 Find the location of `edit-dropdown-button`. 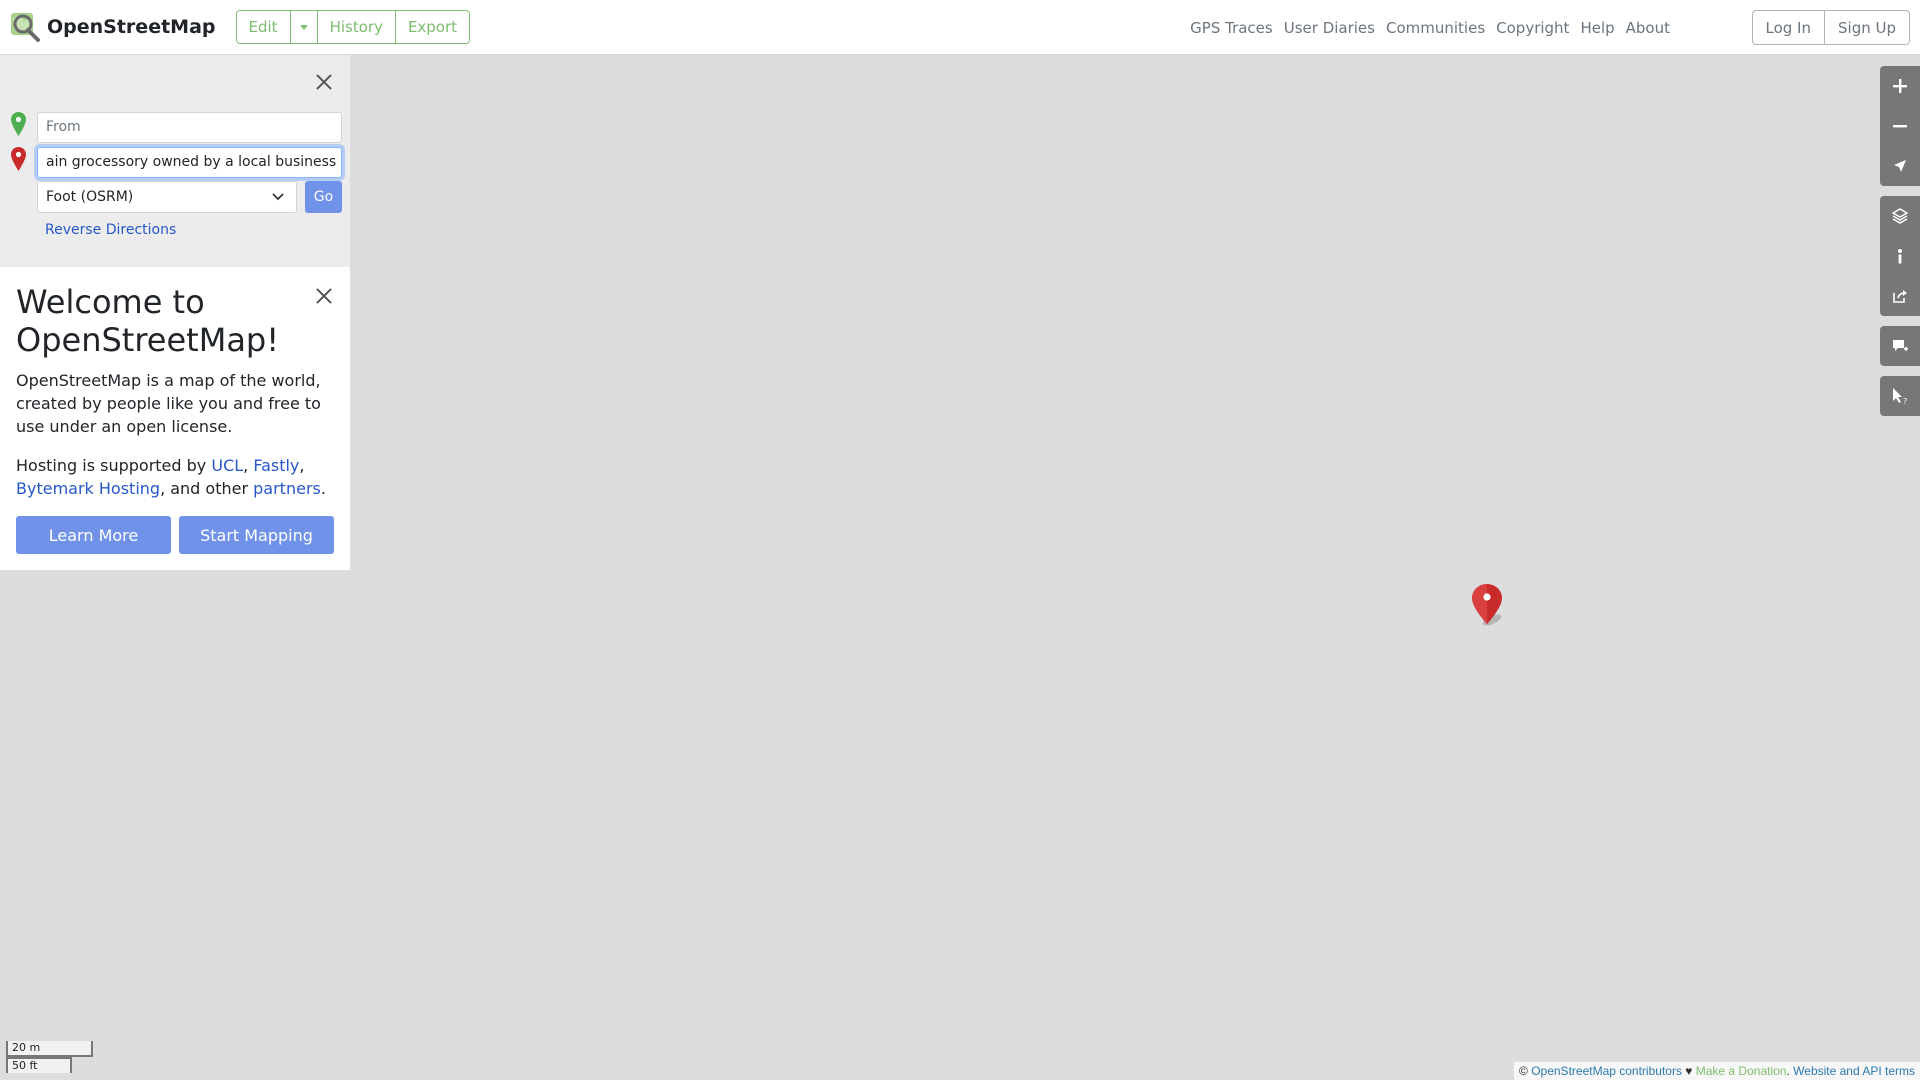

edit-dropdown-button is located at coordinates (304, 27).